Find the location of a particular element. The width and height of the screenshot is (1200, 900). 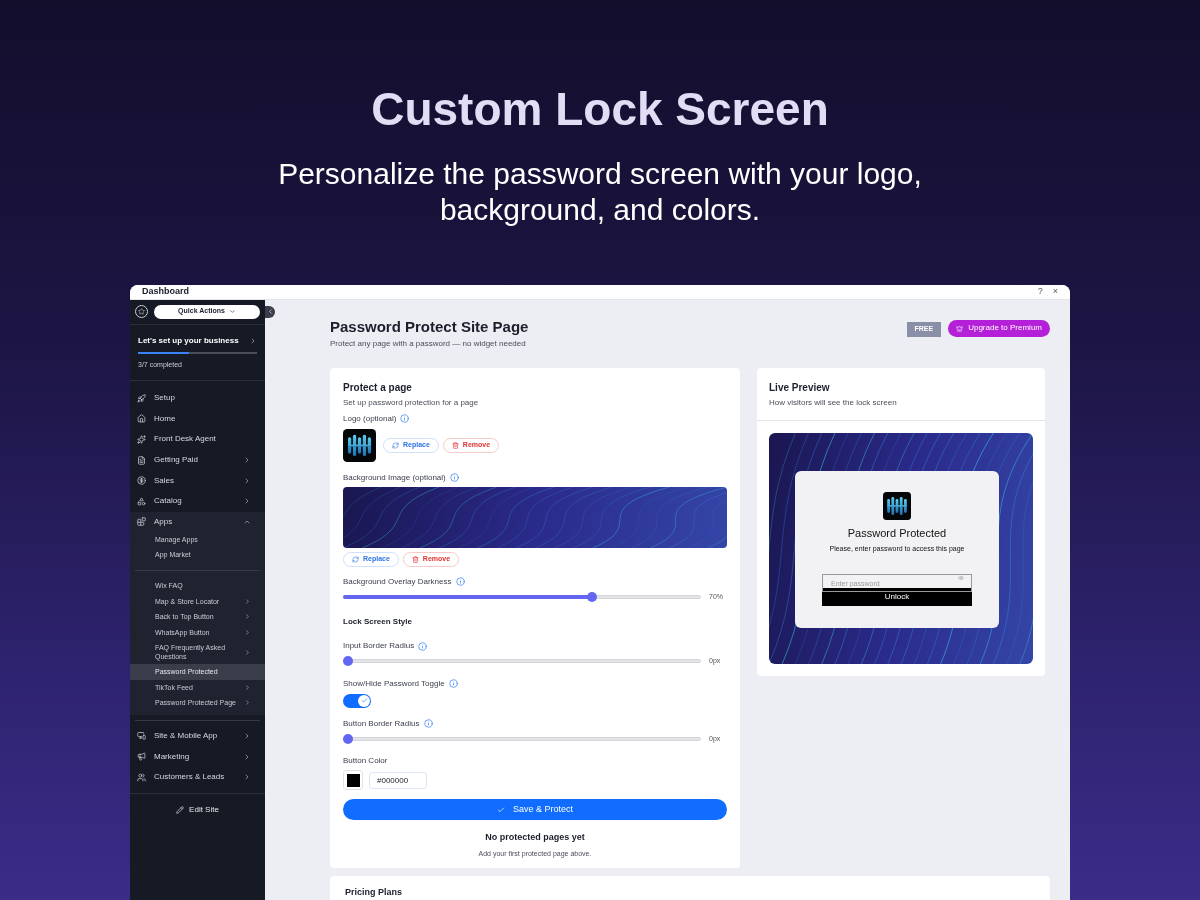

slider-label: Button Border Radius is located at coordinates (381, 723).